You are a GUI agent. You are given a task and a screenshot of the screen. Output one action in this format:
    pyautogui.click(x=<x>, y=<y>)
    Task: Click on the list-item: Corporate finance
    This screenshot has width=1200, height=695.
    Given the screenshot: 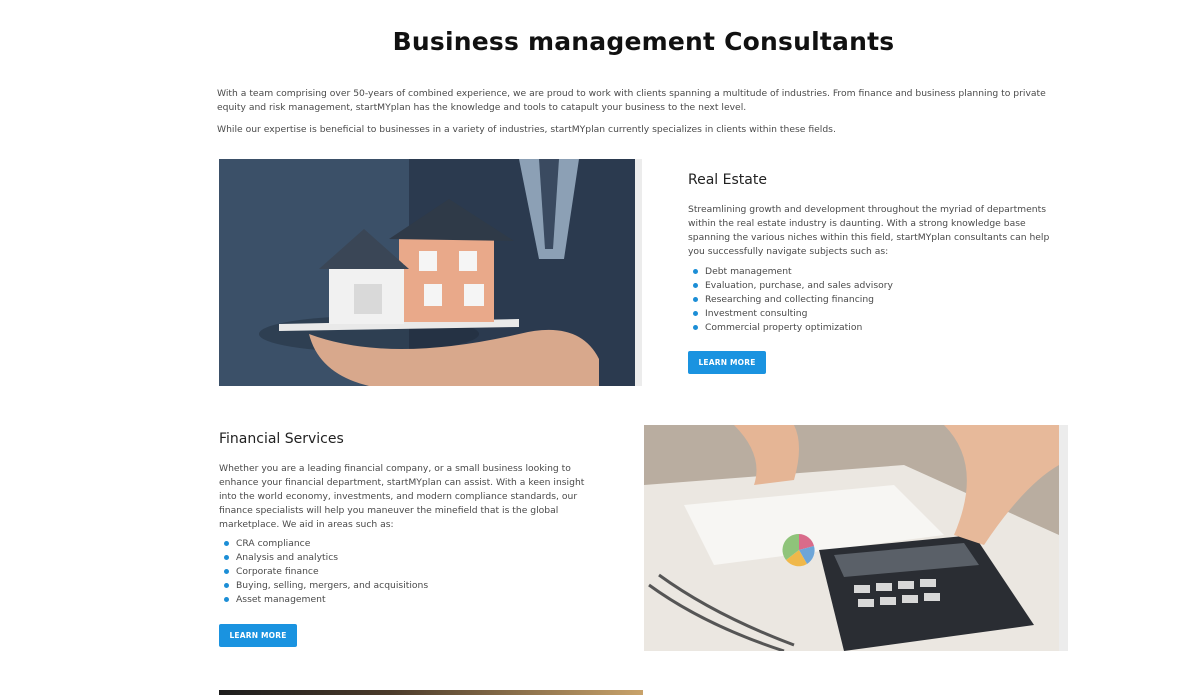 What is the action you would take?
    pyautogui.click(x=324, y=572)
    